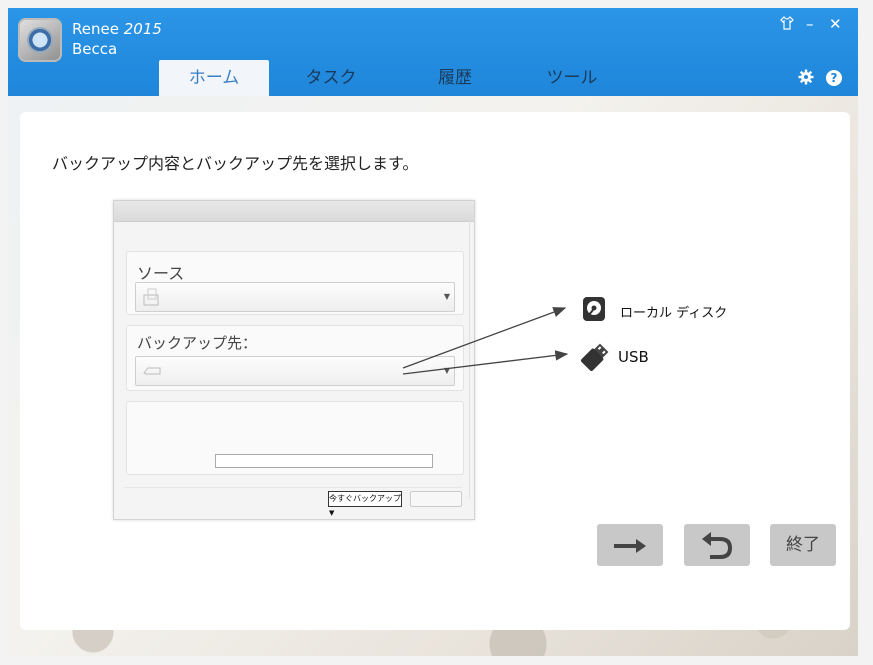 The height and width of the screenshot is (665, 873). What do you see at coordinates (40, 40) in the screenshot?
I see `safe-logo-icon` at bounding box center [40, 40].